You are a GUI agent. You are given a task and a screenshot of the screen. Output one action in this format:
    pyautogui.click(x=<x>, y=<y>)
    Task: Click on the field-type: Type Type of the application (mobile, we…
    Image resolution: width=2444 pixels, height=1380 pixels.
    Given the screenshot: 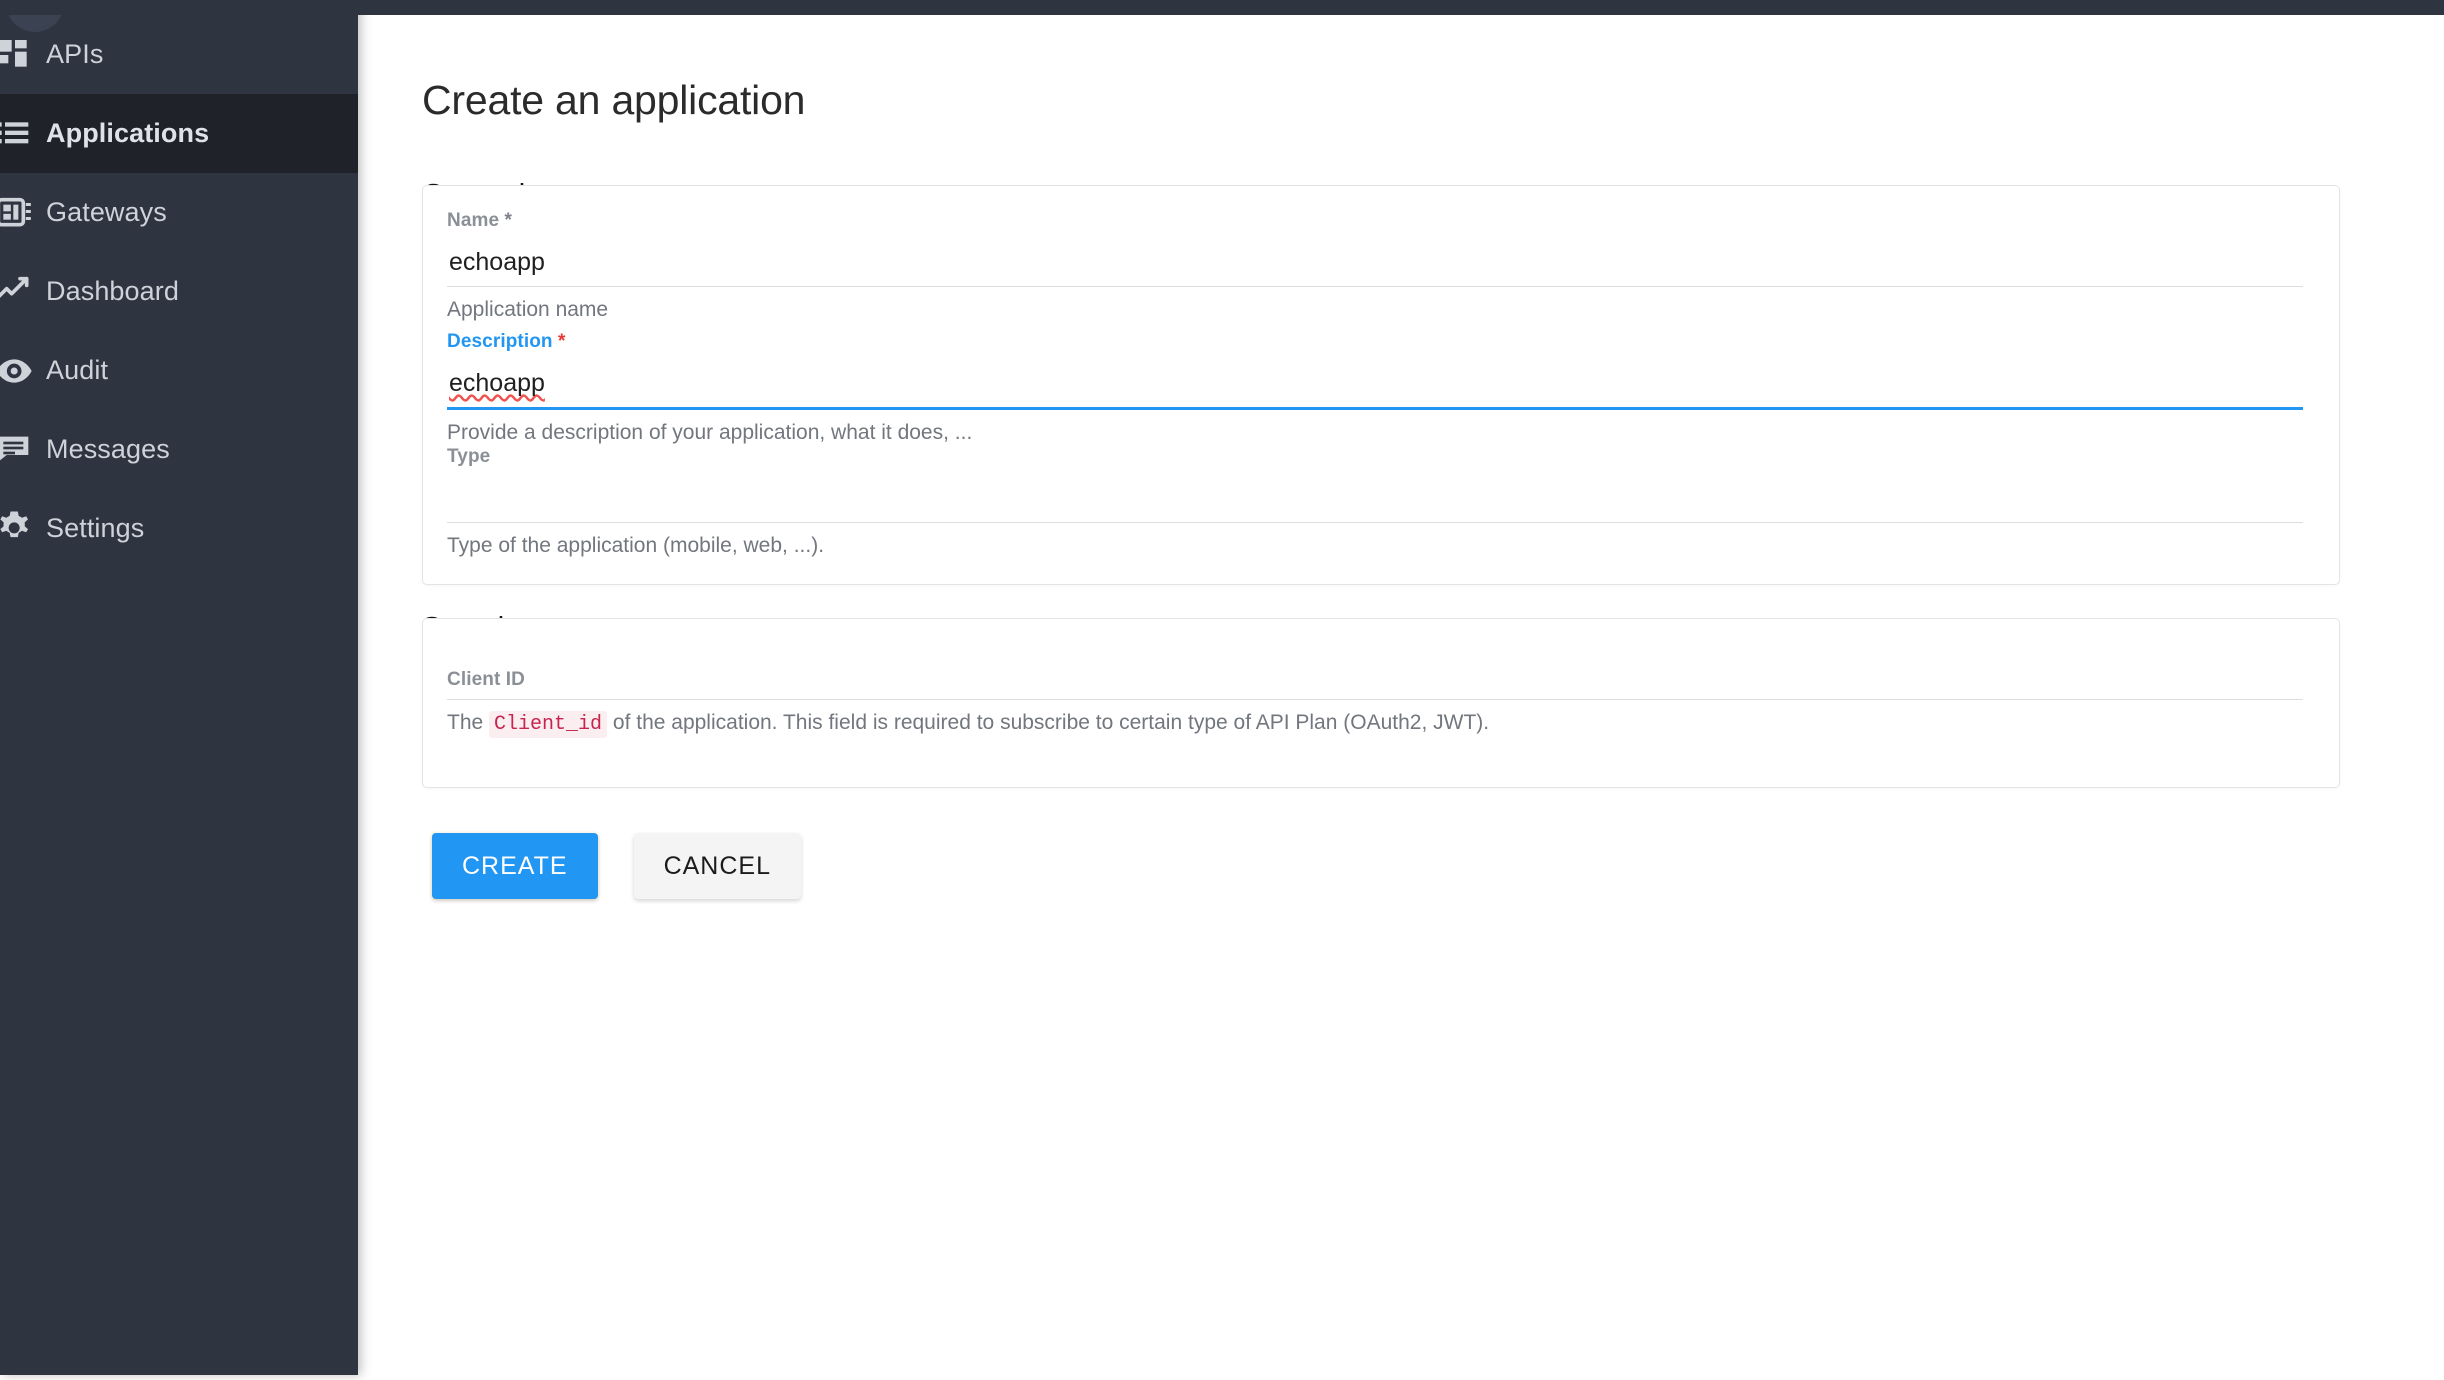 What is the action you would take?
    pyautogui.click(x=1375, y=502)
    